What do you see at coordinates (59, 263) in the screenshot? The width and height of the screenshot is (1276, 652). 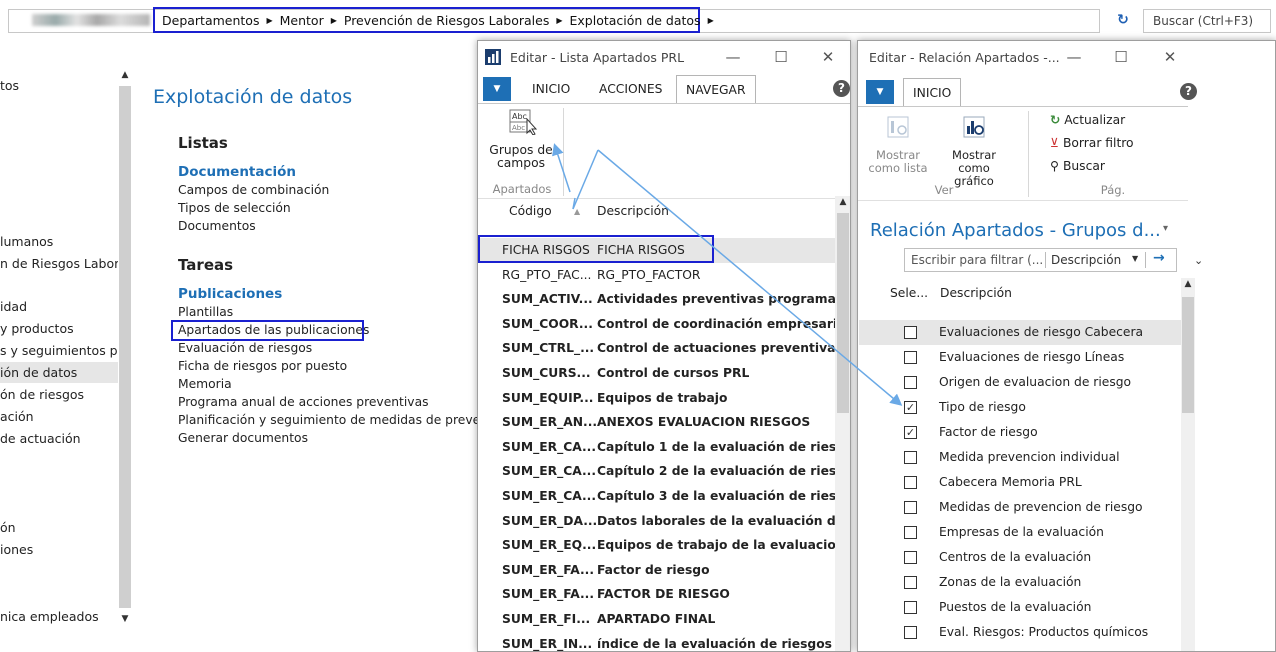 I see `nav-item: n de Riesgos Laboral` at bounding box center [59, 263].